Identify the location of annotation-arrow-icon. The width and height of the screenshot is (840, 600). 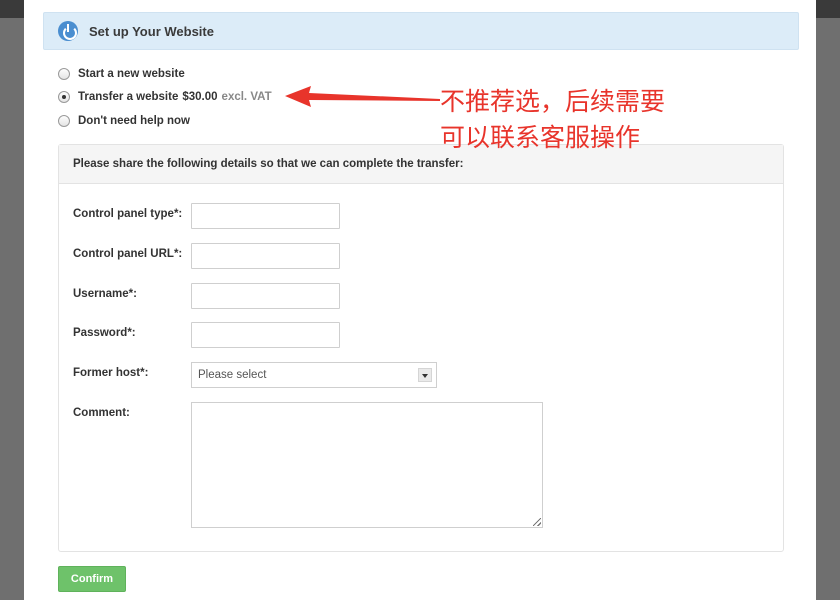
(362, 96).